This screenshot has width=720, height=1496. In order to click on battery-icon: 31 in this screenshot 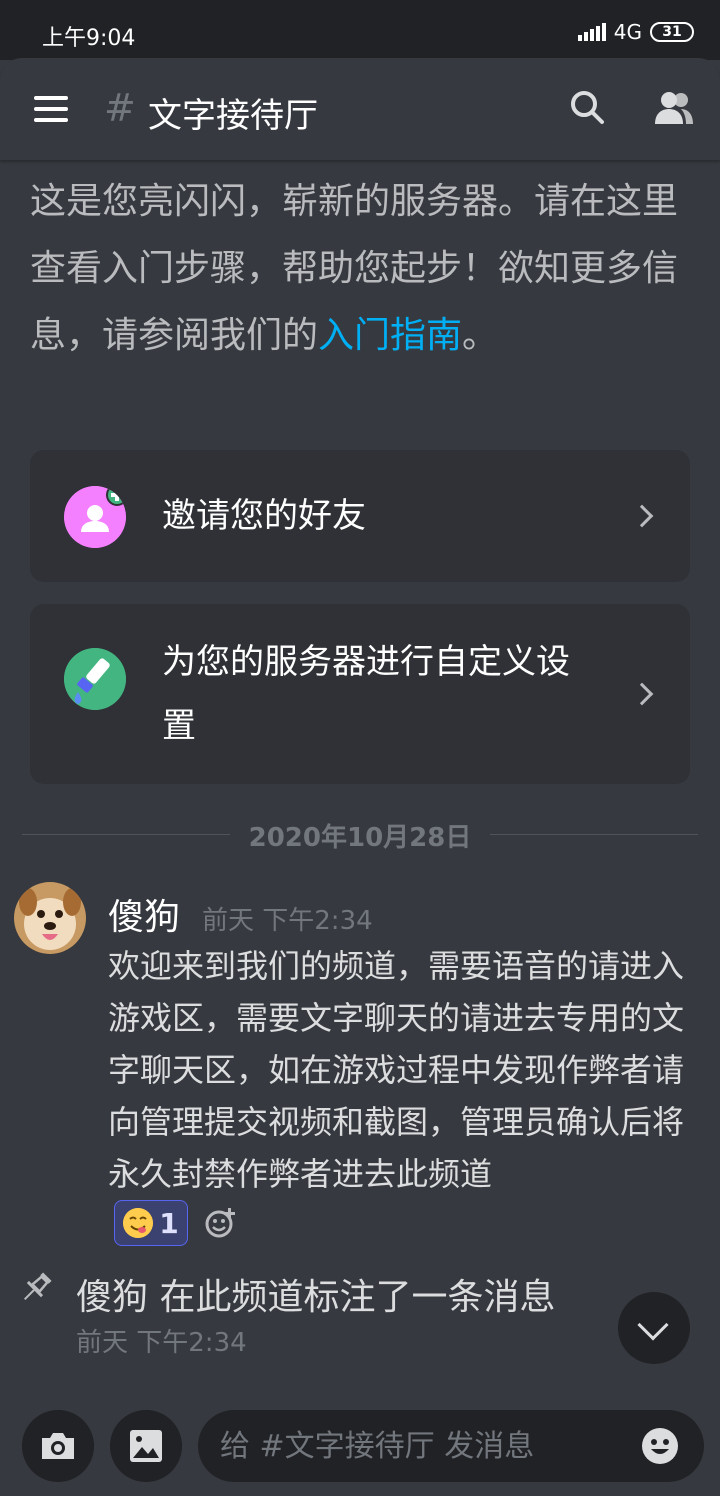, I will do `click(672, 32)`.